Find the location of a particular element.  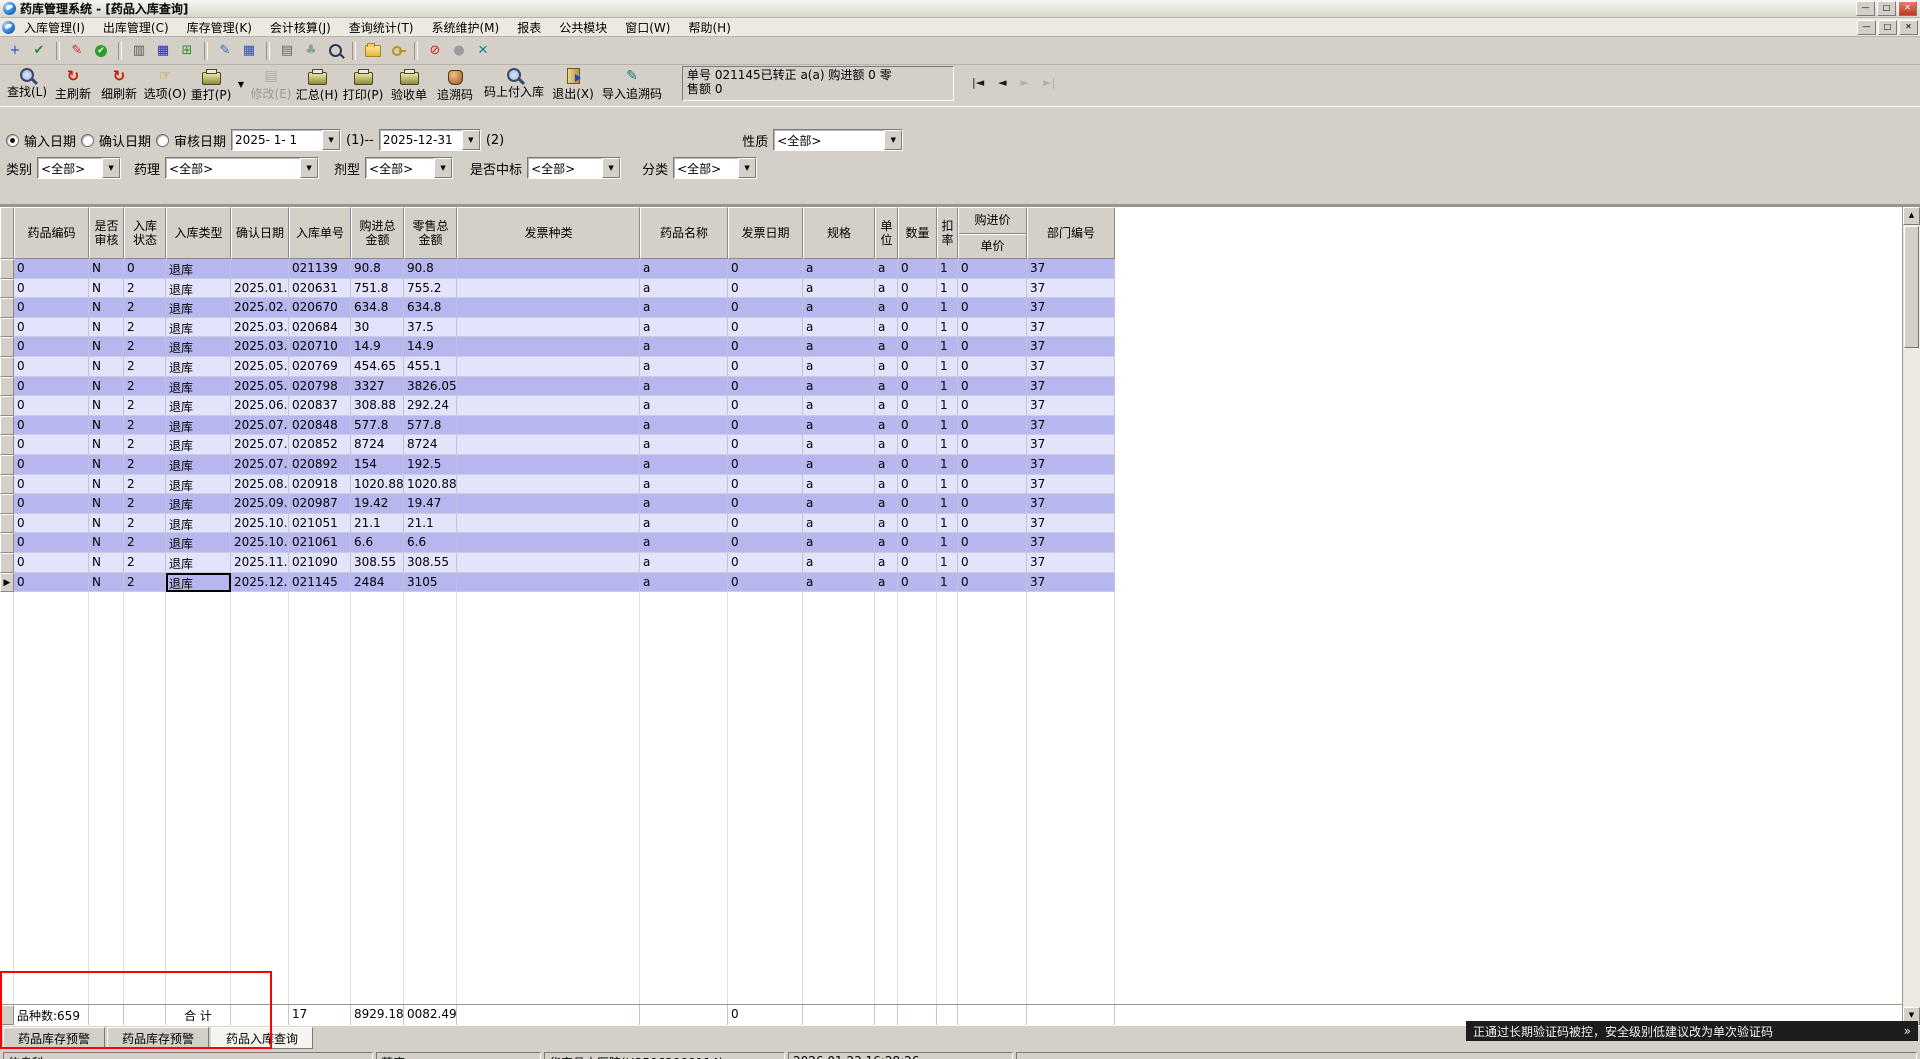

cell: 020670 is located at coordinates (320, 308).